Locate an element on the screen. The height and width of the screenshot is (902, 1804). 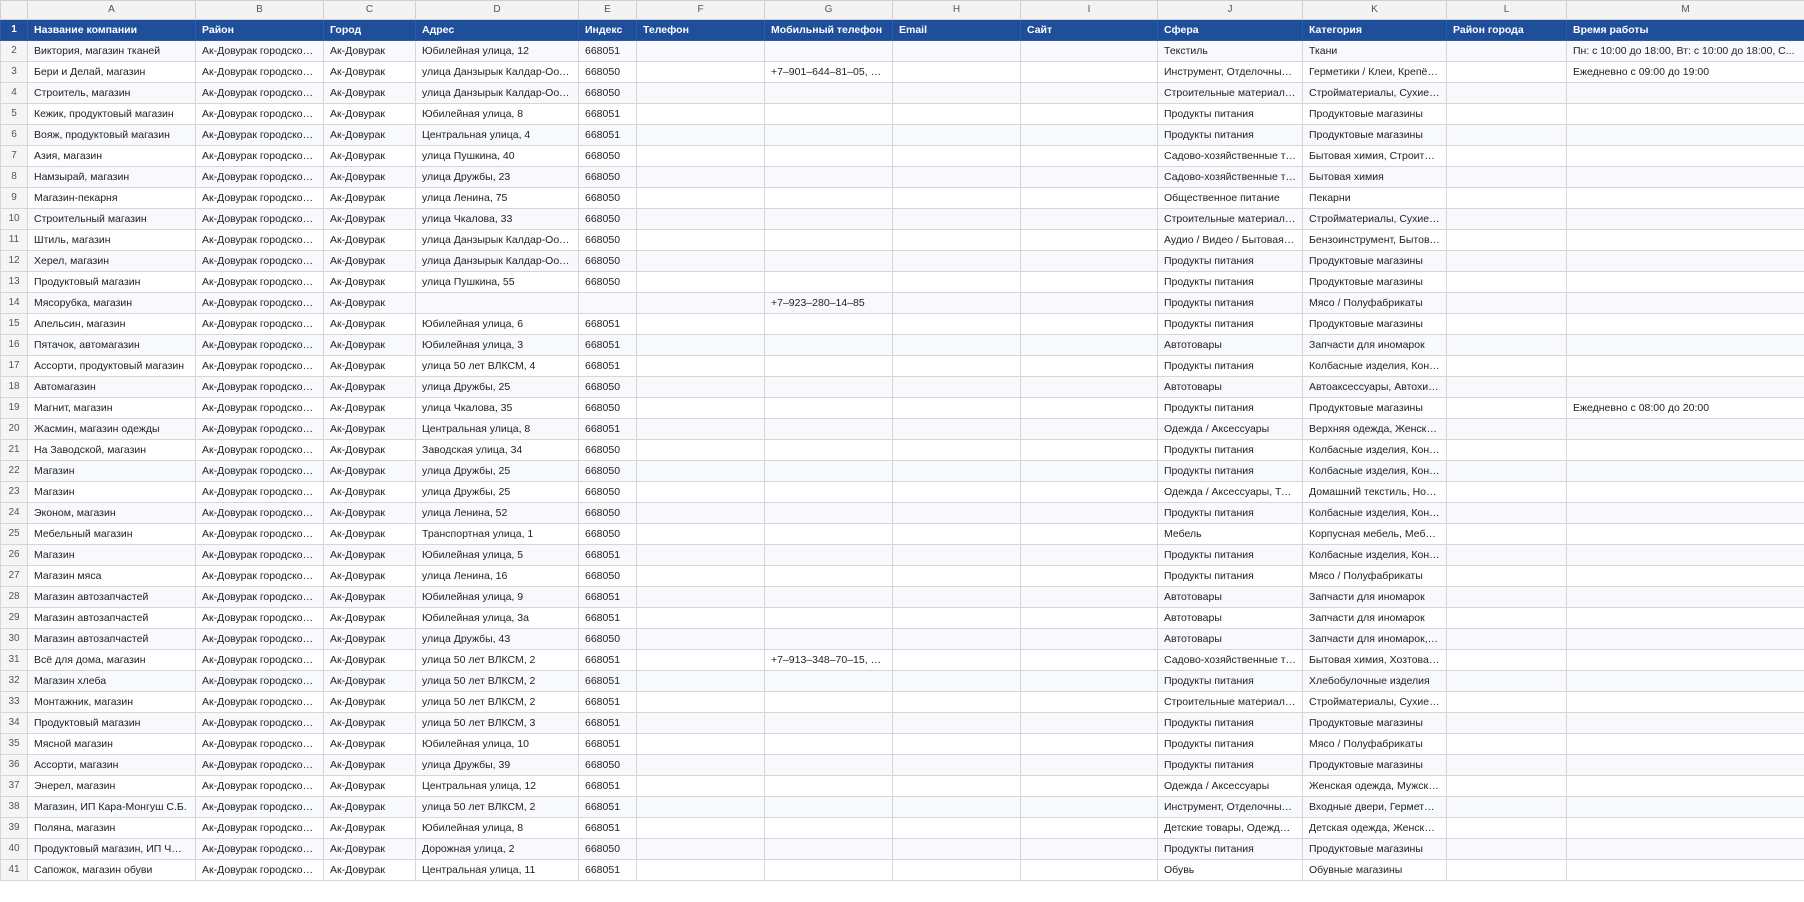
cell: Магазин автозапчастей is located at coordinates (111, 618).